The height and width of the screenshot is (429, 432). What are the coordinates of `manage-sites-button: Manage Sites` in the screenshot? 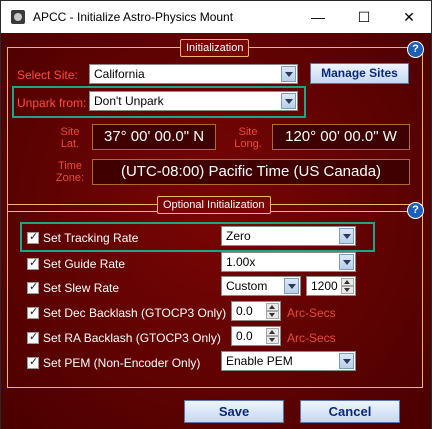 It's located at (359, 73).